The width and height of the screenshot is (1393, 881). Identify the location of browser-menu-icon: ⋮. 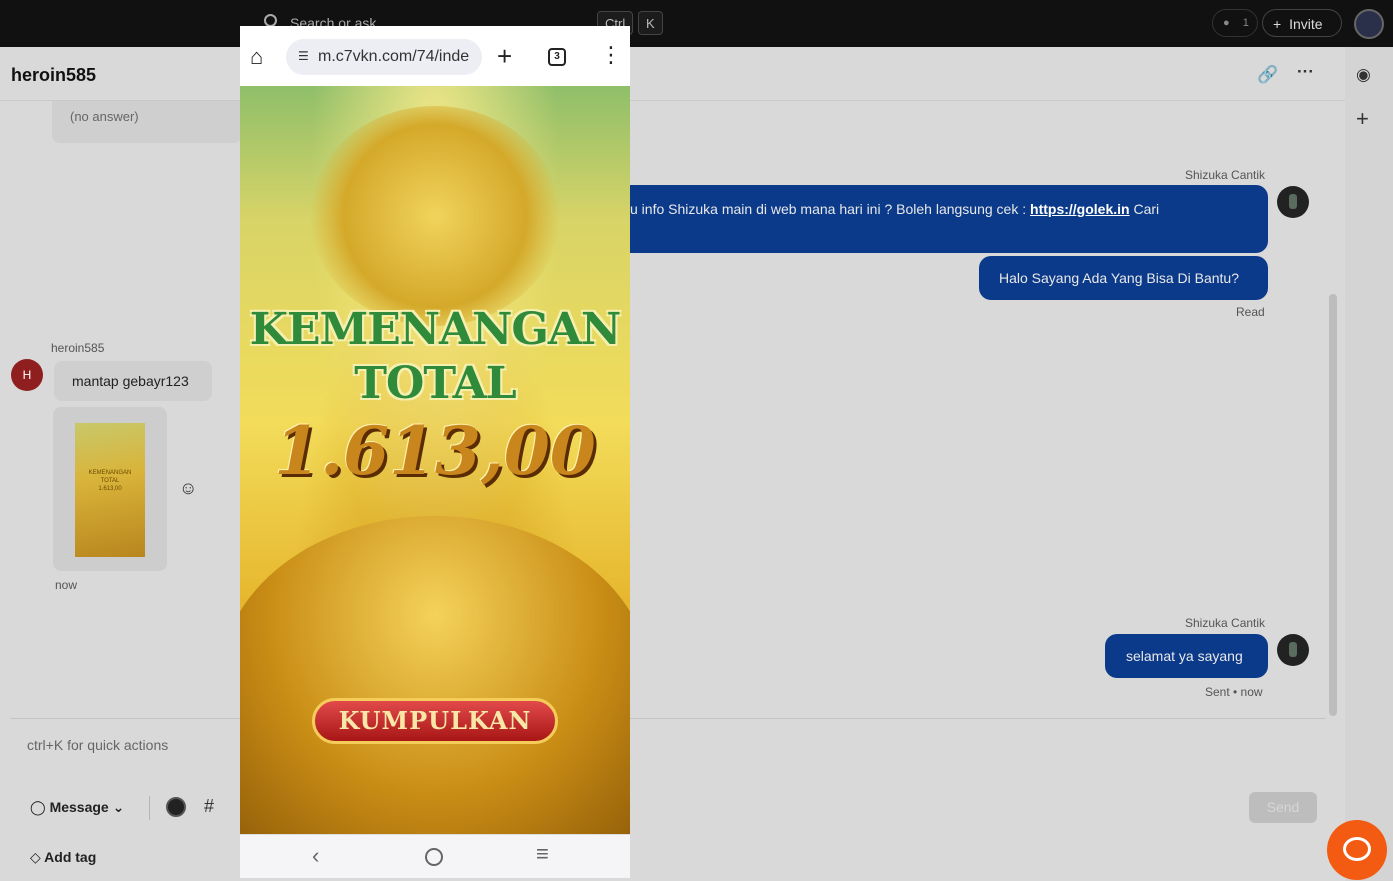
(611, 55).